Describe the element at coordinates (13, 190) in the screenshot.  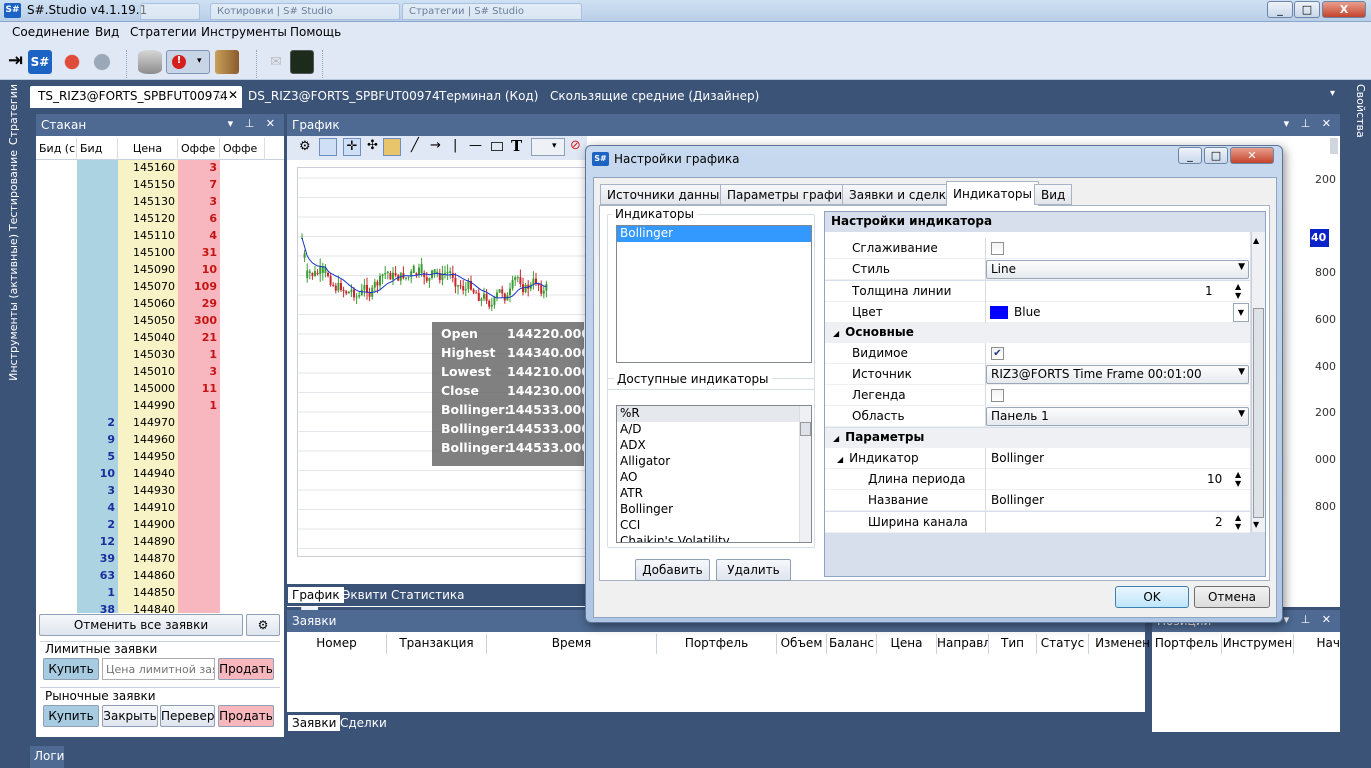
I see `side-tab-testing: Тестирование` at that location.